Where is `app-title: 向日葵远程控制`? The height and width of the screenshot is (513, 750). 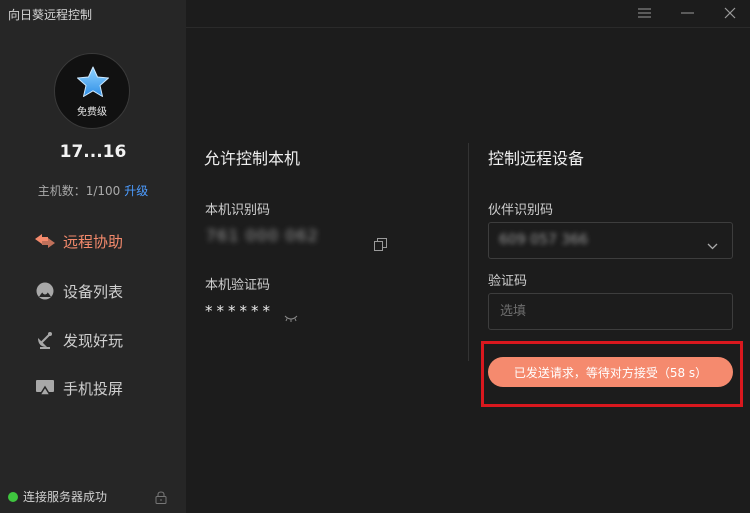 app-title: 向日葵远程控制 is located at coordinates (50, 15).